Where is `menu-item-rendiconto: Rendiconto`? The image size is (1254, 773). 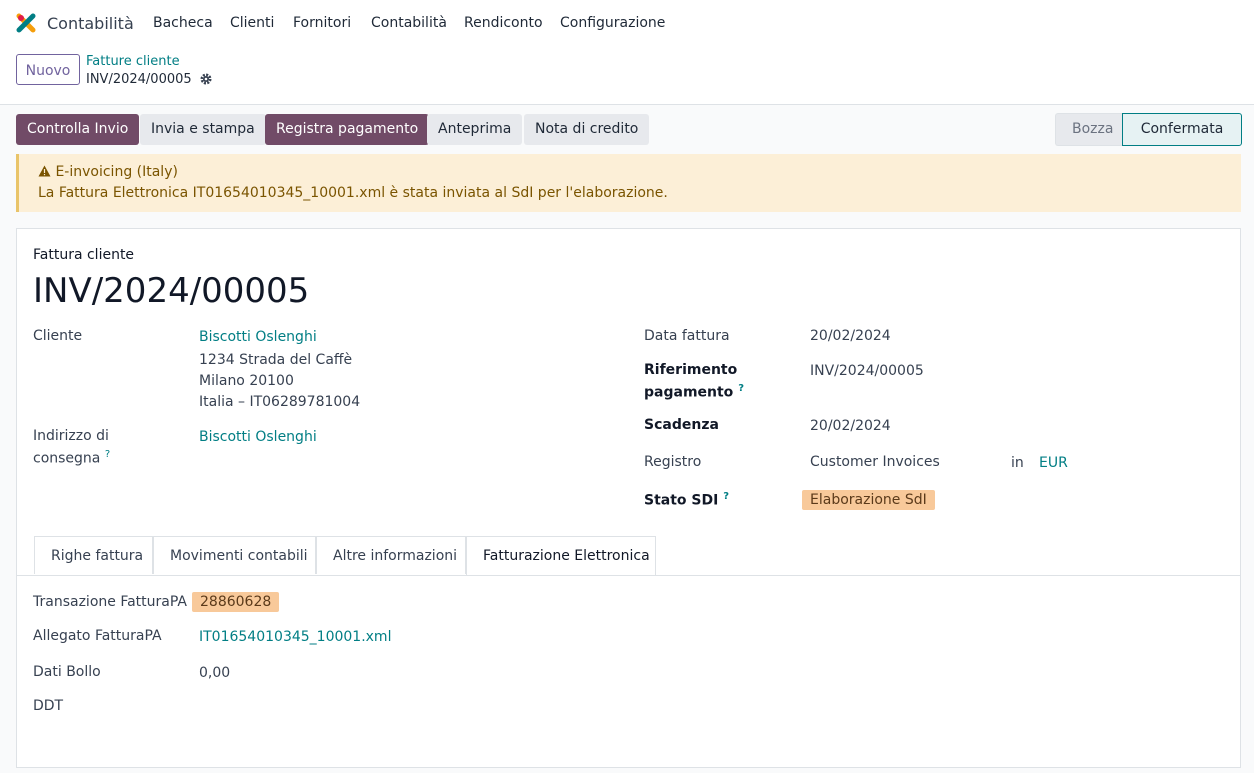 menu-item-rendiconto: Rendiconto is located at coordinates (503, 23).